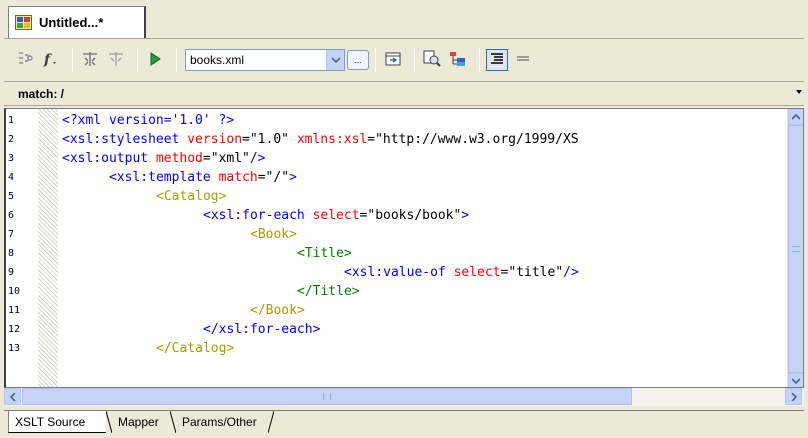 This screenshot has width=808, height=438. I want to click on source-file-combo: books.xml, so click(265, 60).